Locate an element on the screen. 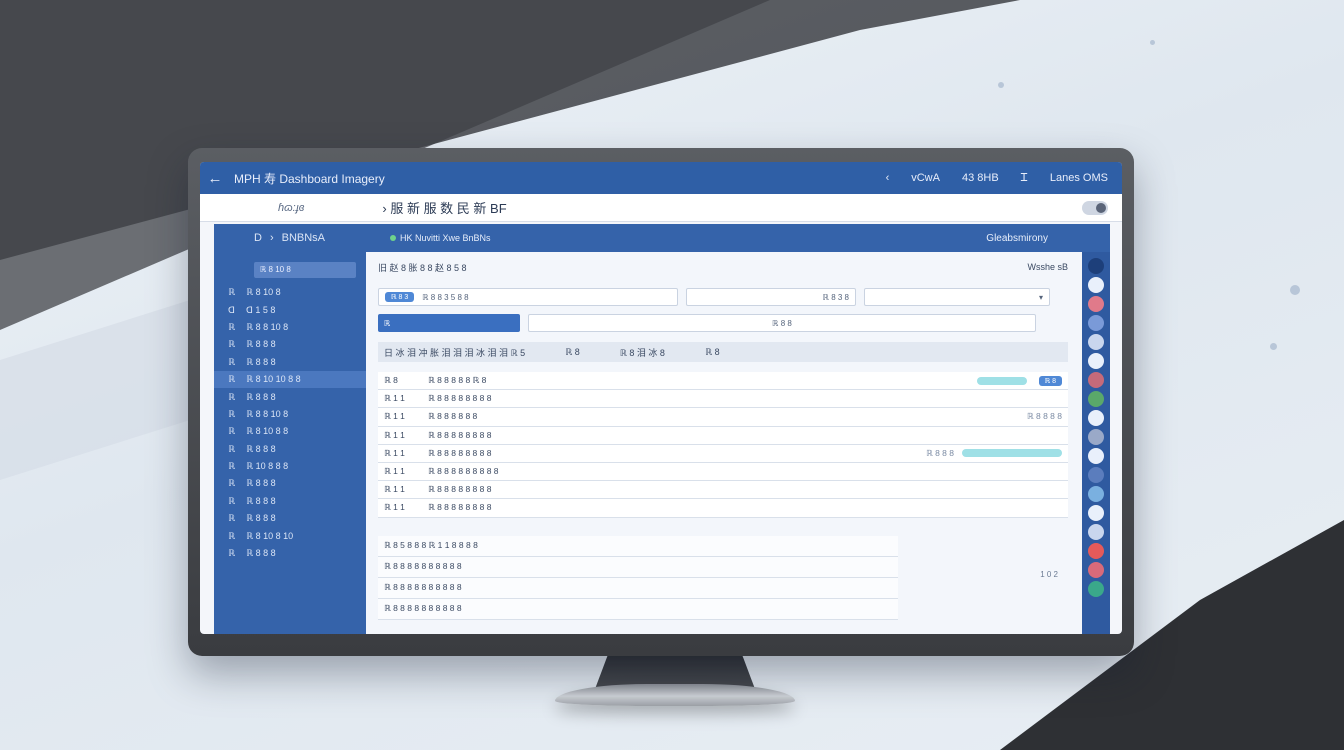  table-row: ℝ 8 ℝ 8 8 8 8 8 ℝ 8 ℝ 8 is located at coordinates (723, 381).